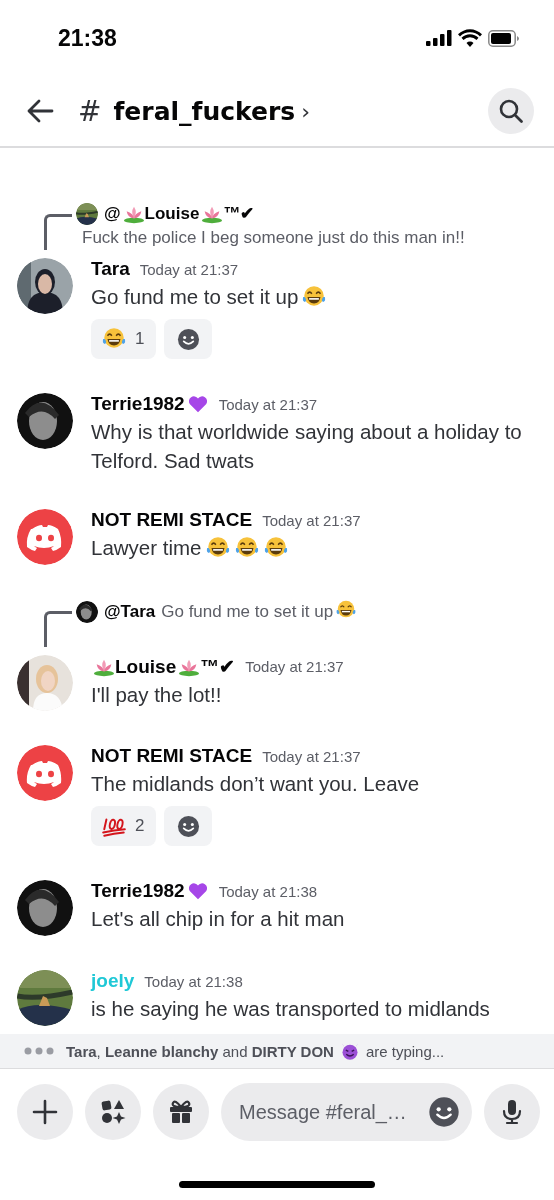  Describe the element at coordinates (39, 1051) in the screenshot. I see `typing-dots-icon` at that location.